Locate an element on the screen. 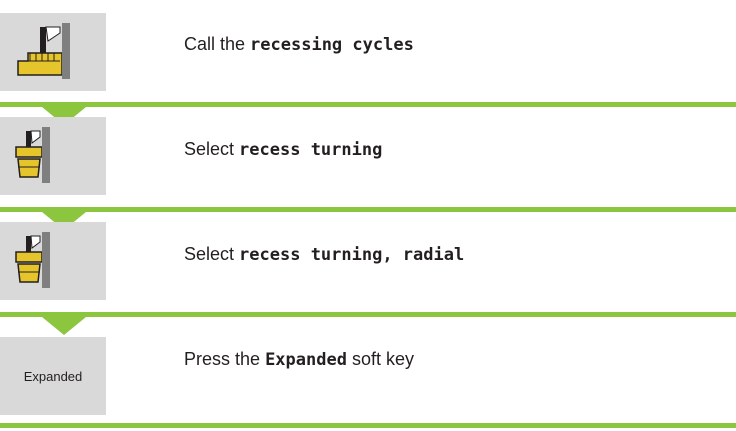 Image resolution: width=736 pixels, height=431 pixels. recess-turning-key is located at coordinates (53, 156).